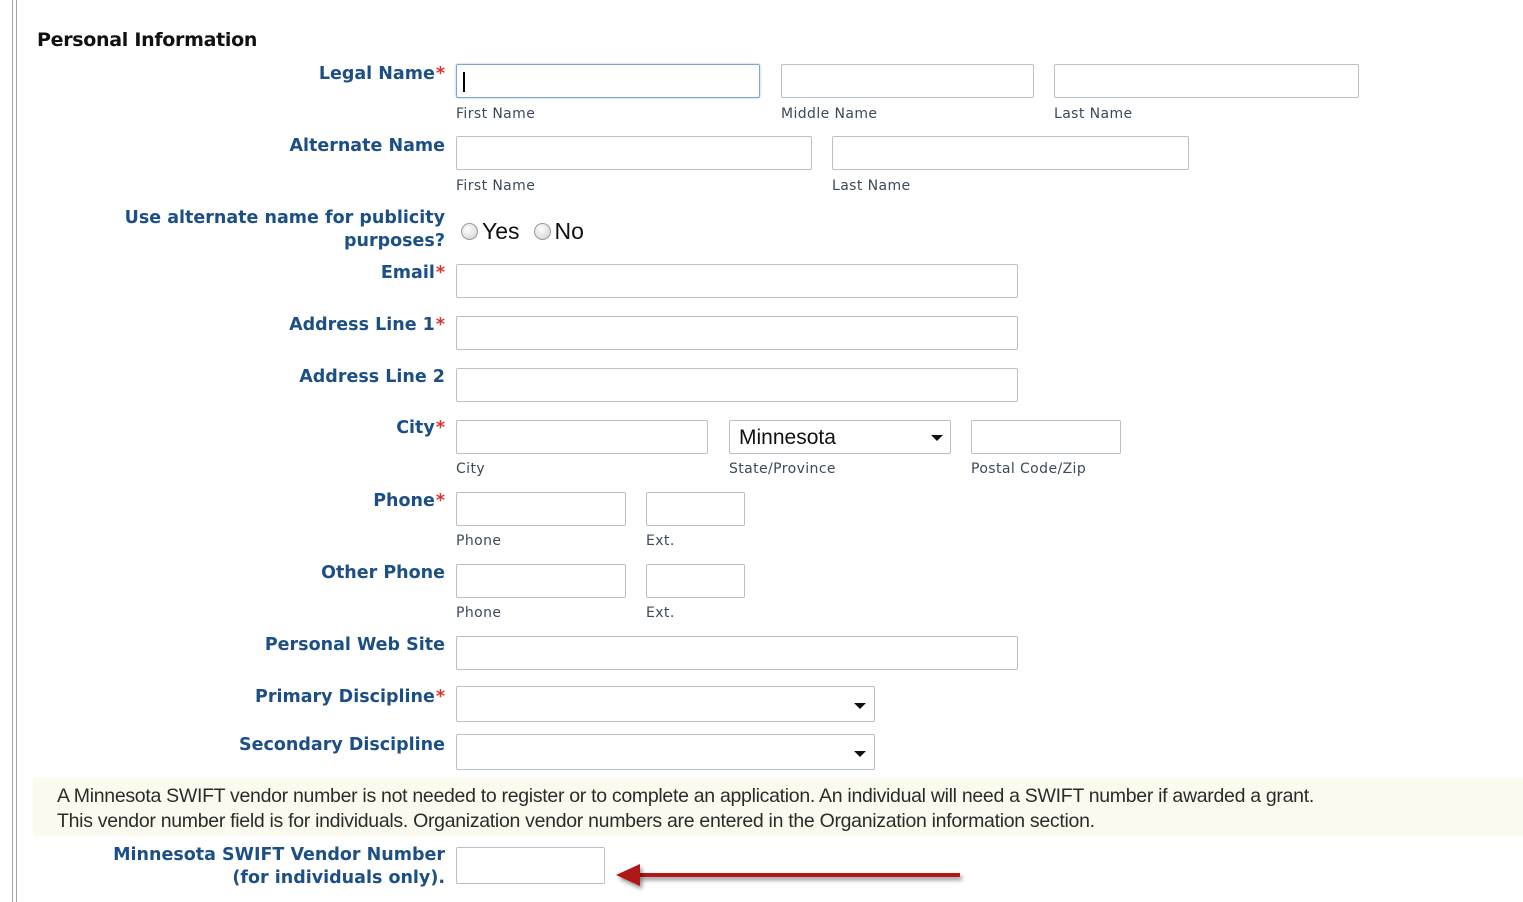 The image size is (1523, 902). Describe the element at coordinates (782, 469) in the screenshot. I see `state-sublabel: State/Province` at that location.